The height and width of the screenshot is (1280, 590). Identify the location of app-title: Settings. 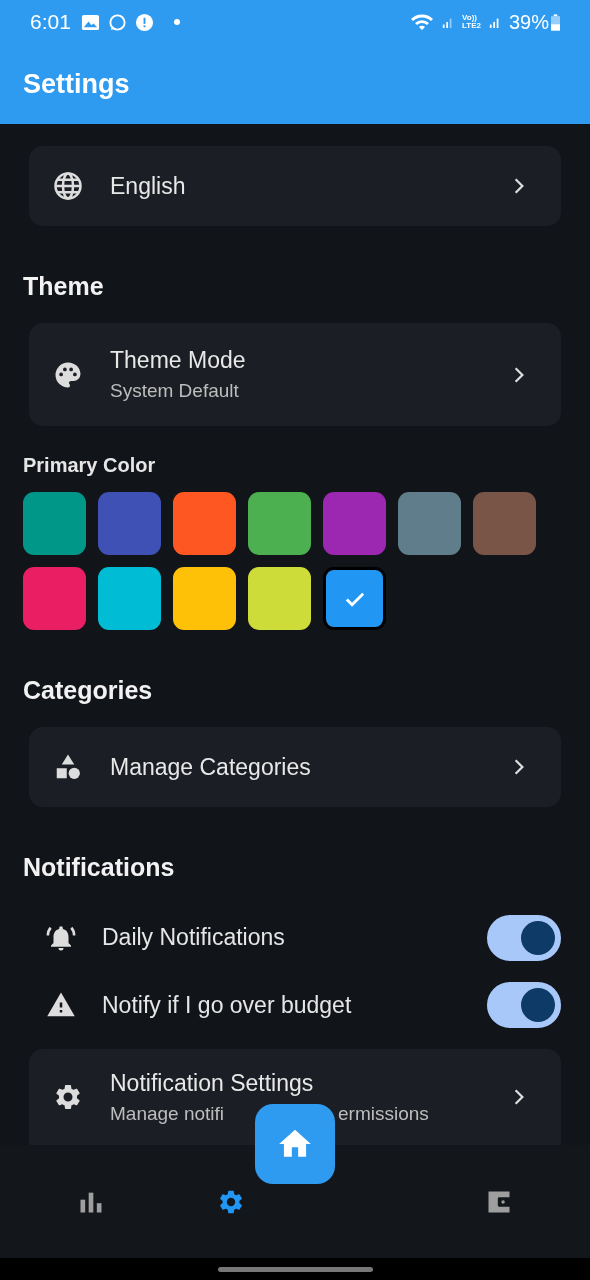
(76, 84).